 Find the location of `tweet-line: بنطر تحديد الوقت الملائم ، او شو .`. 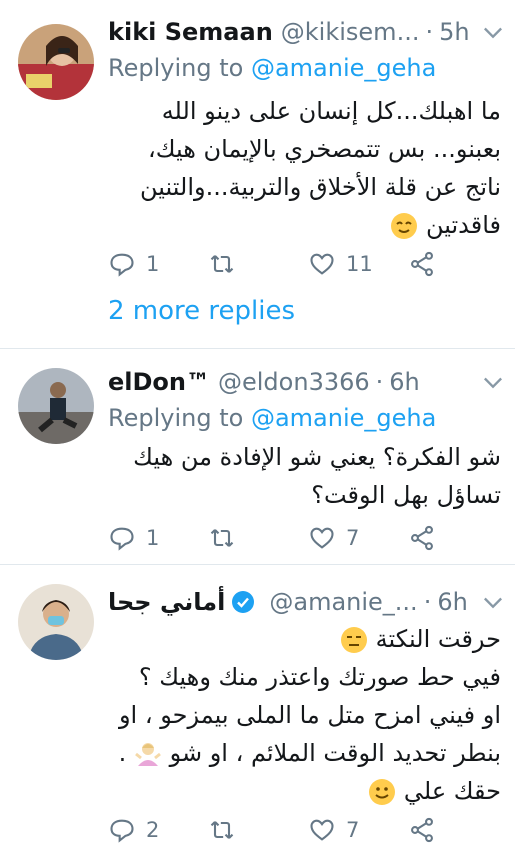

tweet-line: بنطر تحديد الوقت الملائم ، او شو . is located at coordinates (309, 753).